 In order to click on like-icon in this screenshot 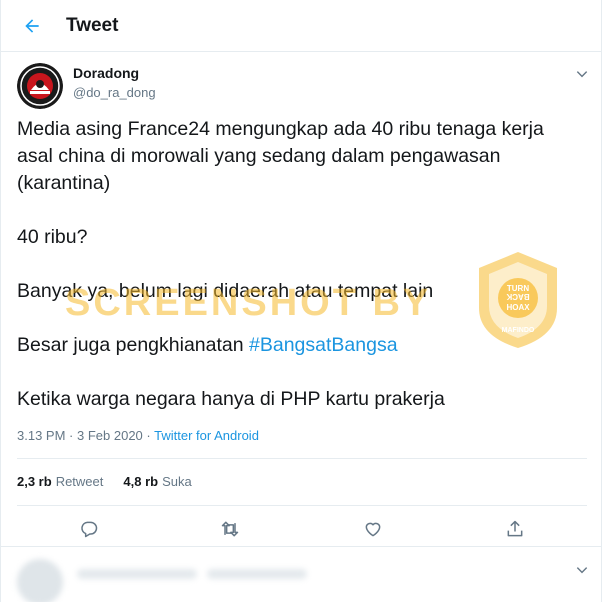, I will do `click(373, 529)`.